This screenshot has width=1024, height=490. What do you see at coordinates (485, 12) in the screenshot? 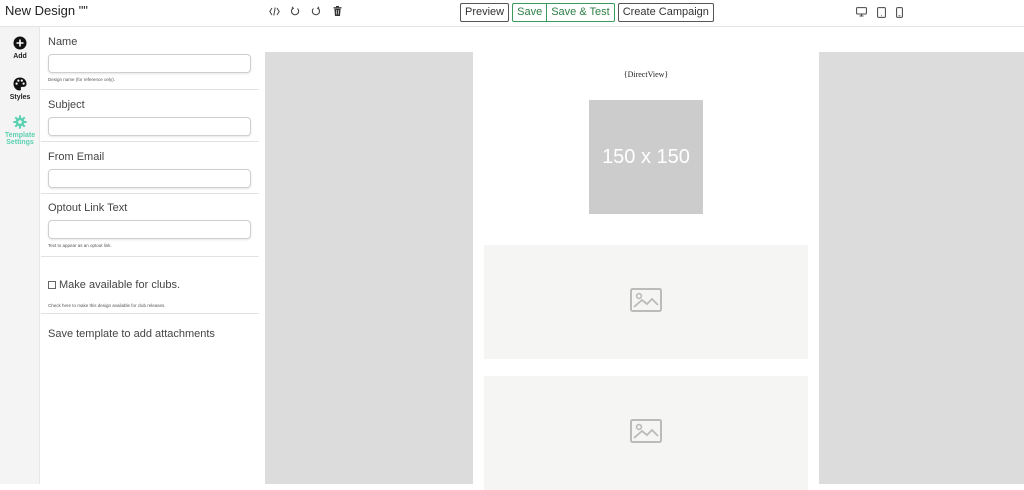
I see `preview-button: Preview` at bounding box center [485, 12].